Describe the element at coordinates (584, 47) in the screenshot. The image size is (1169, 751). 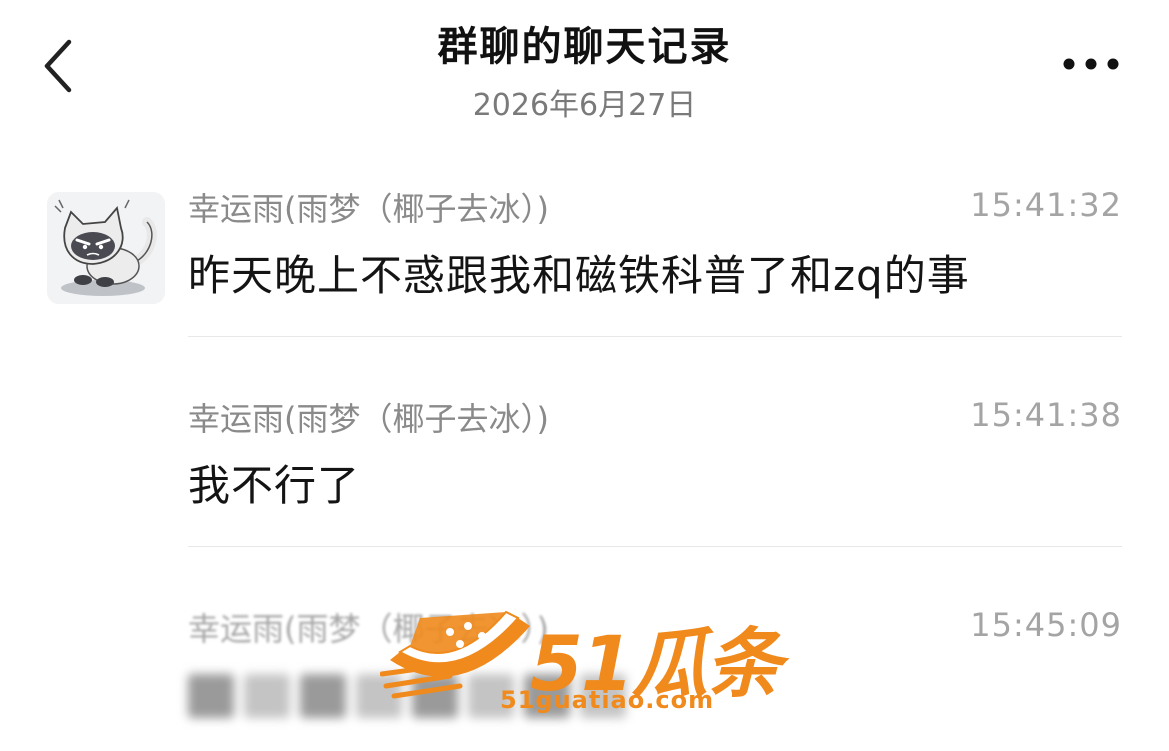
I see `page-title: 群聊的聊天记录` at that location.